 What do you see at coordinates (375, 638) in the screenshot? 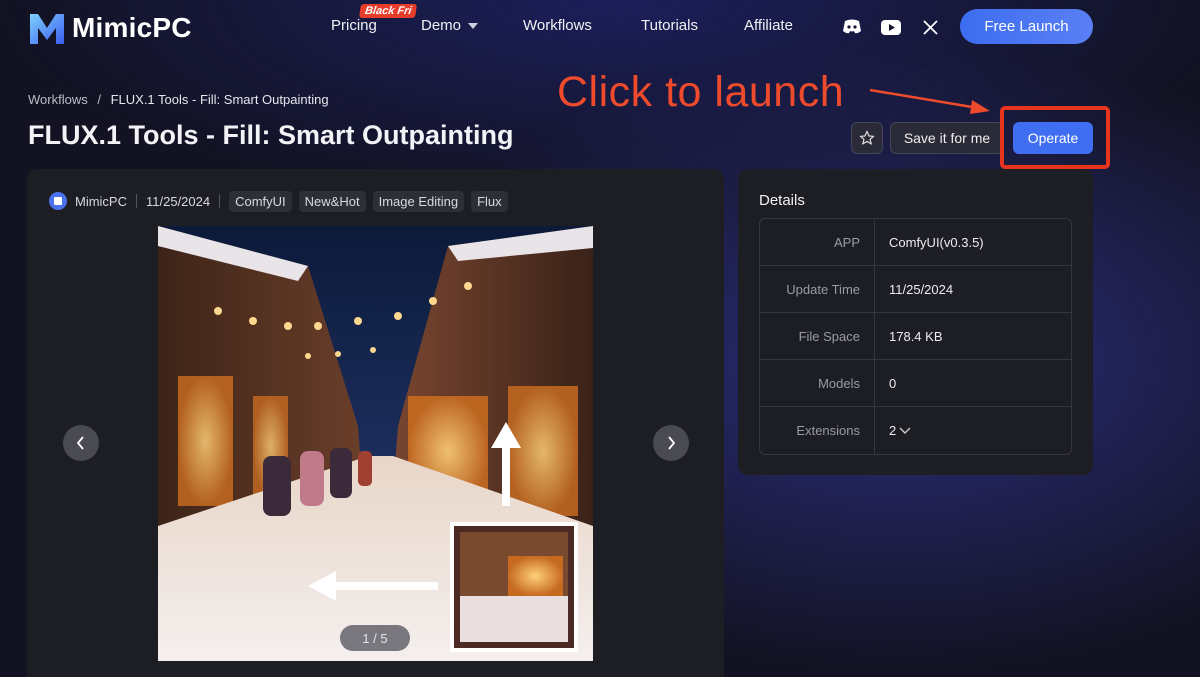
I see `carousel-counter: 1 / 5` at bounding box center [375, 638].